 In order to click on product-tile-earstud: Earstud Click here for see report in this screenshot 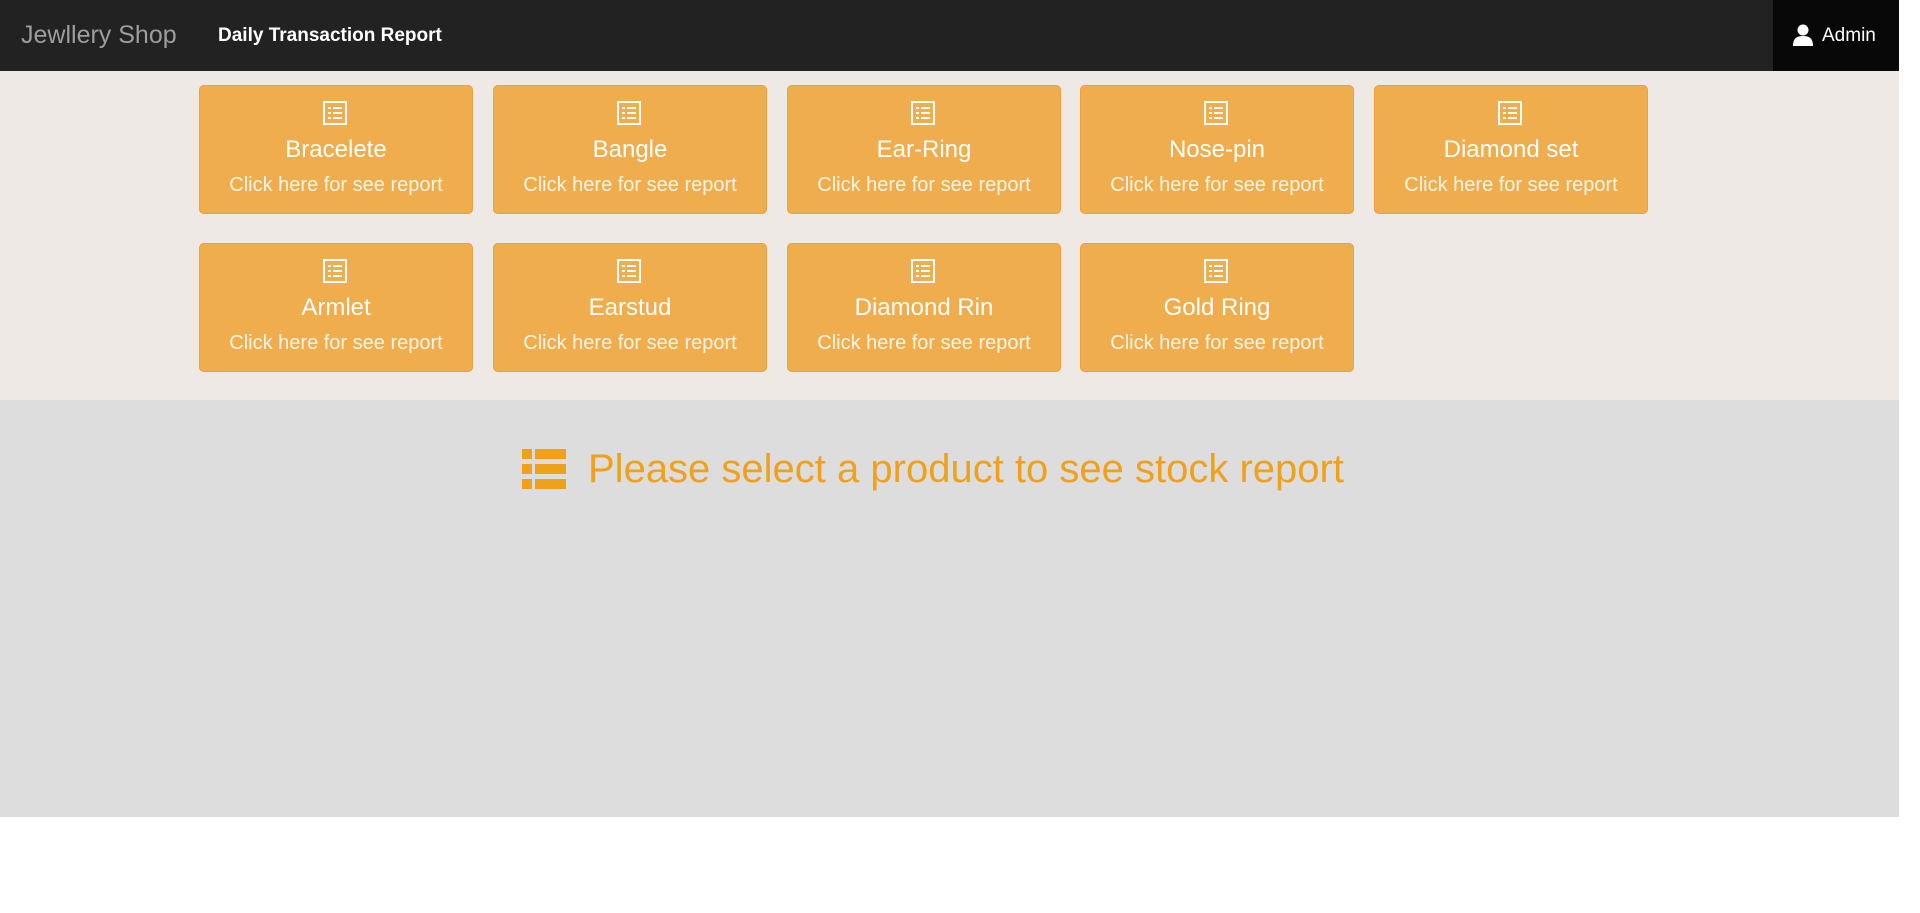, I will do `click(630, 307)`.